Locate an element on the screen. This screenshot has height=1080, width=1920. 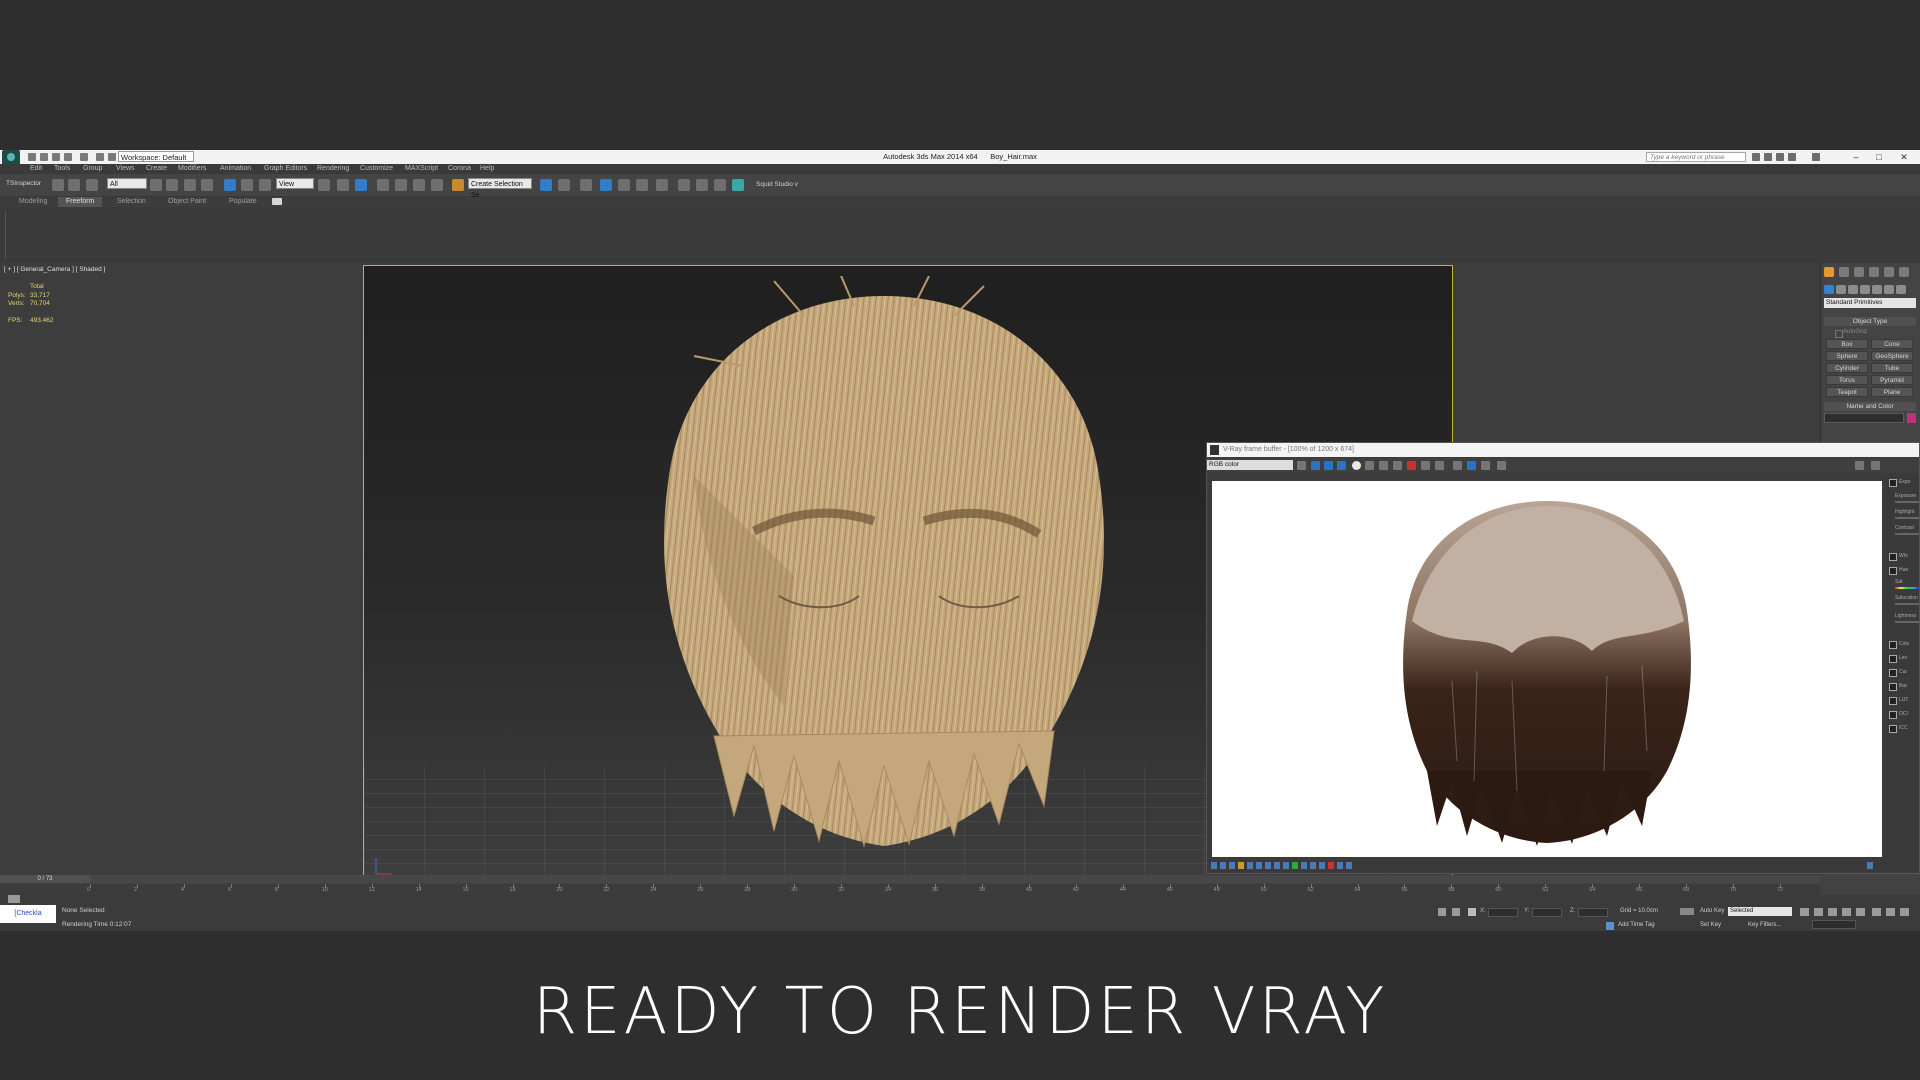
color-balance-checkbox is located at coordinates (1893, 645).